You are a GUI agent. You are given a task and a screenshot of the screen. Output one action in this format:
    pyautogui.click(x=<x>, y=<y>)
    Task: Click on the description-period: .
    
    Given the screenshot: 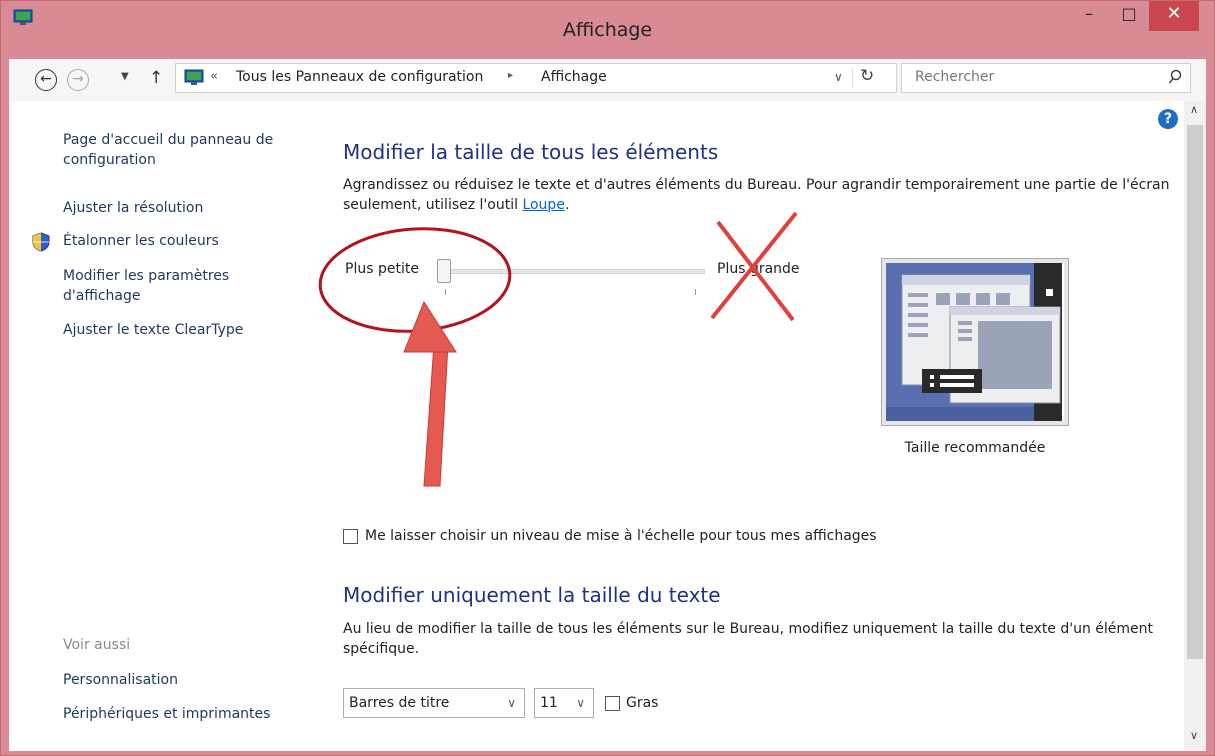 What is the action you would take?
    pyautogui.click(x=567, y=205)
    